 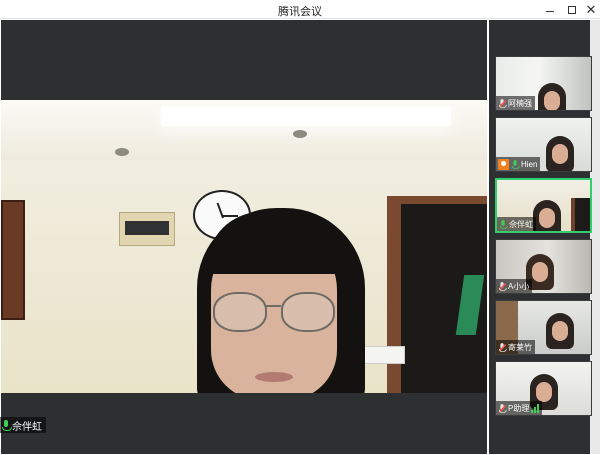 What do you see at coordinates (147, 229) in the screenshot?
I see `video-wall-panel` at bounding box center [147, 229].